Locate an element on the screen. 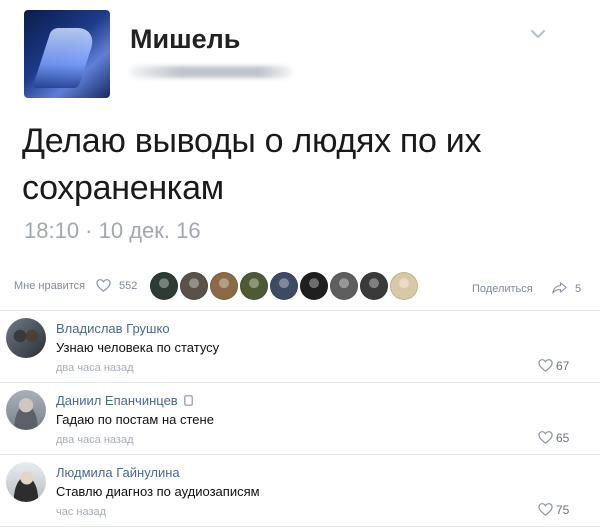  comment-text: Гадаю по постам на стене is located at coordinates (135, 419).